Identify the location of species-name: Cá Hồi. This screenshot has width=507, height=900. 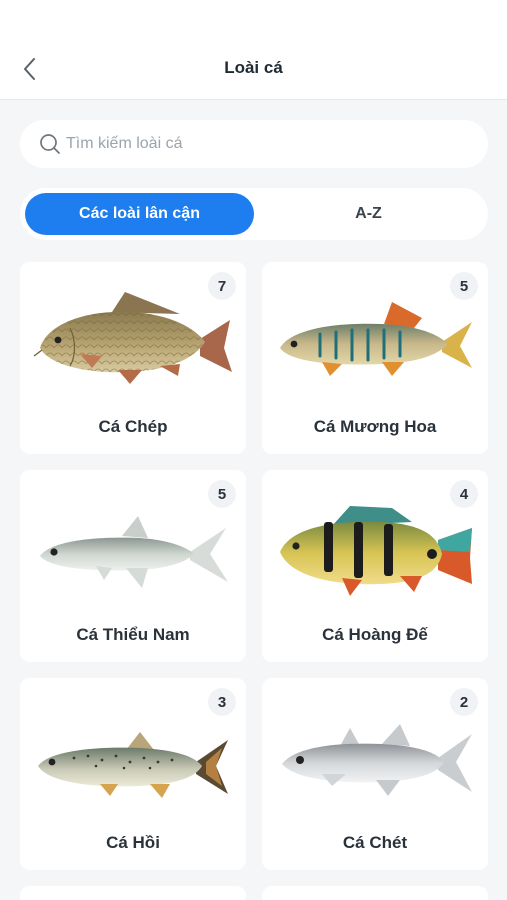
(133, 842).